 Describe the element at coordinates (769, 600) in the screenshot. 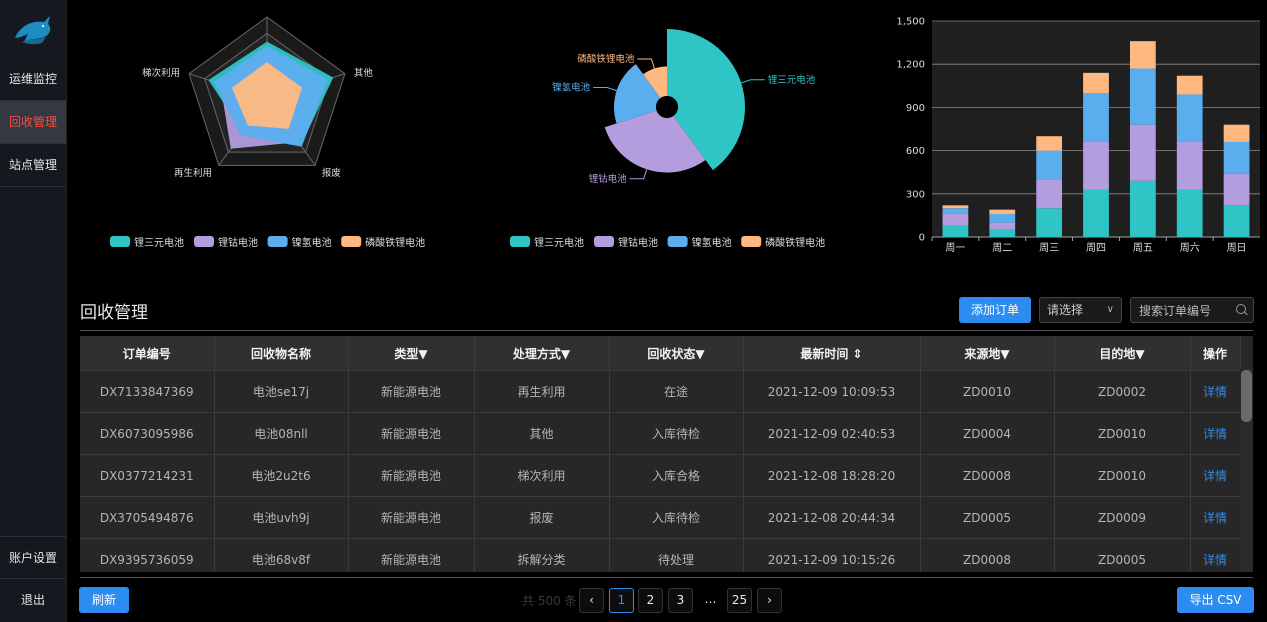

I see `next-page-button: ›` at that location.